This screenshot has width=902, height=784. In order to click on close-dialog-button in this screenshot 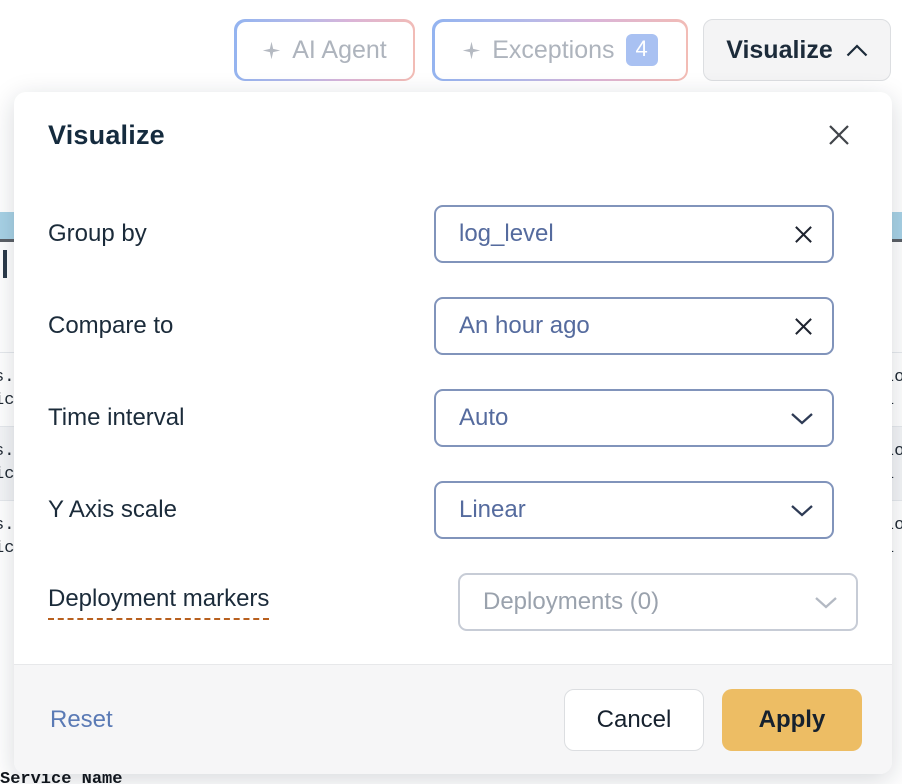, I will do `click(839, 135)`.